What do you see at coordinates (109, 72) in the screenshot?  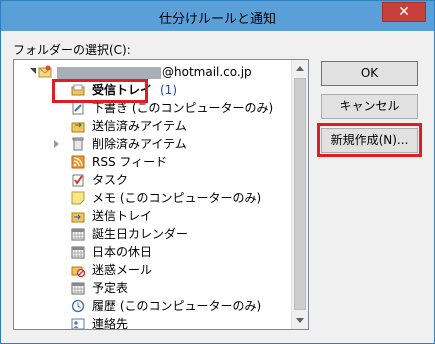 I see `redacted-account-name` at bounding box center [109, 72].